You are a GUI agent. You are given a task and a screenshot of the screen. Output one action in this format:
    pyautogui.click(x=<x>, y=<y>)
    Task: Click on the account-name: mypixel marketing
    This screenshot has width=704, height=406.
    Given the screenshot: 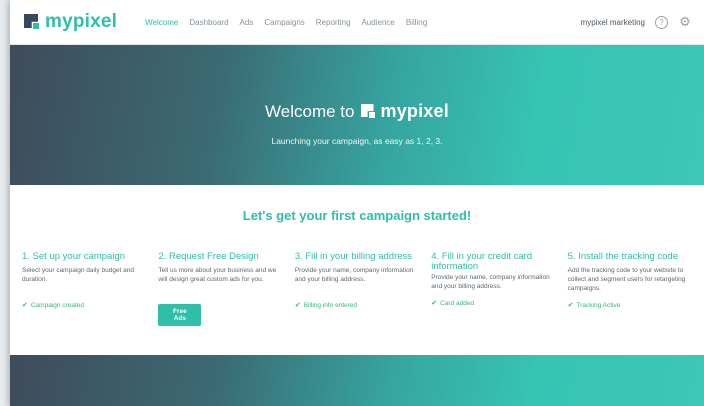 What is the action you would take?
    pyautogui.click(x=613, y=22)
    